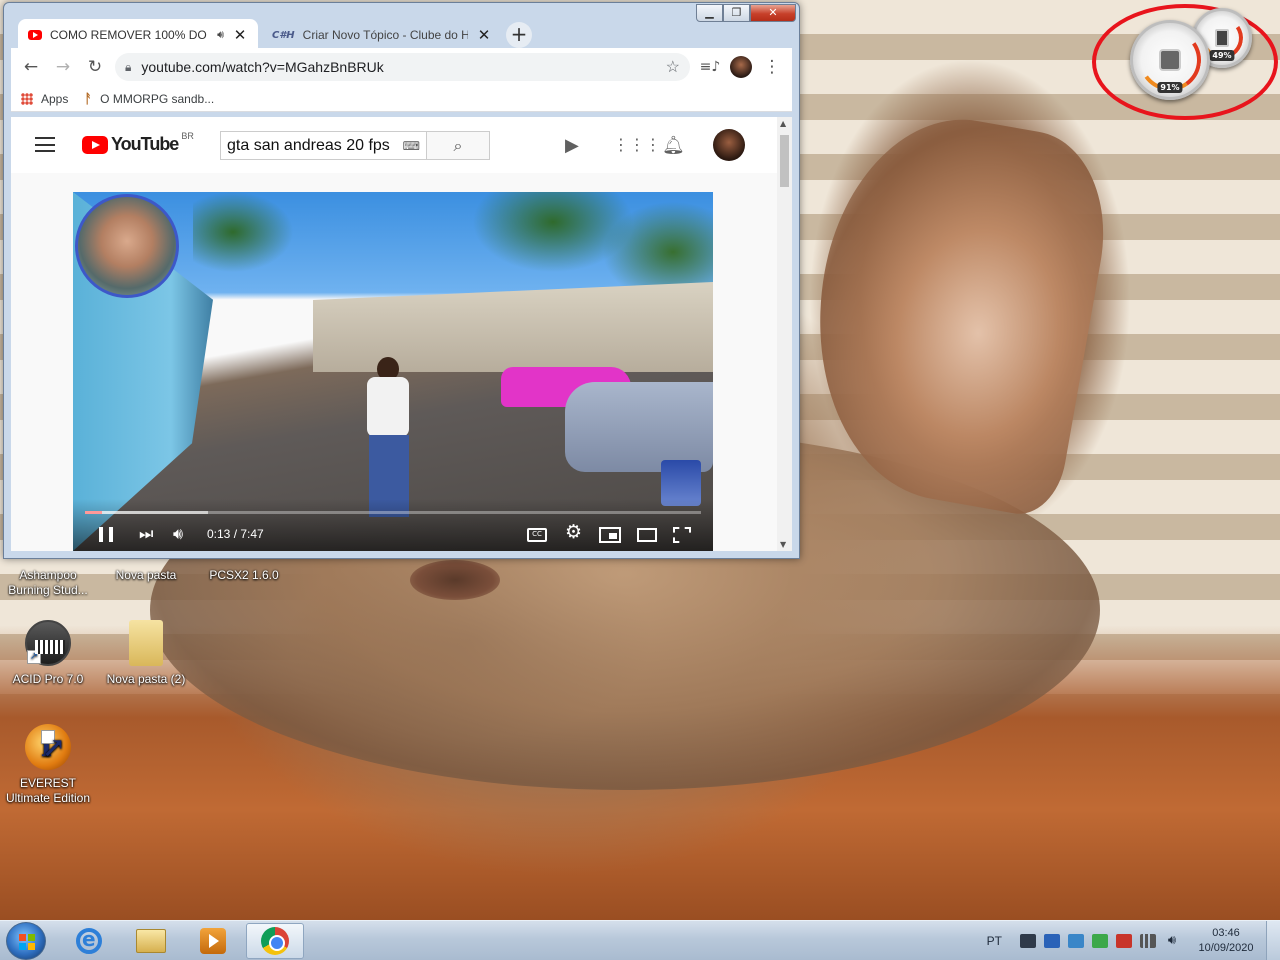 The image size is (1280, 960). Describe the element at coordinates (682, 535) in the screenshot. I see `fullscreen-icon` at that location.